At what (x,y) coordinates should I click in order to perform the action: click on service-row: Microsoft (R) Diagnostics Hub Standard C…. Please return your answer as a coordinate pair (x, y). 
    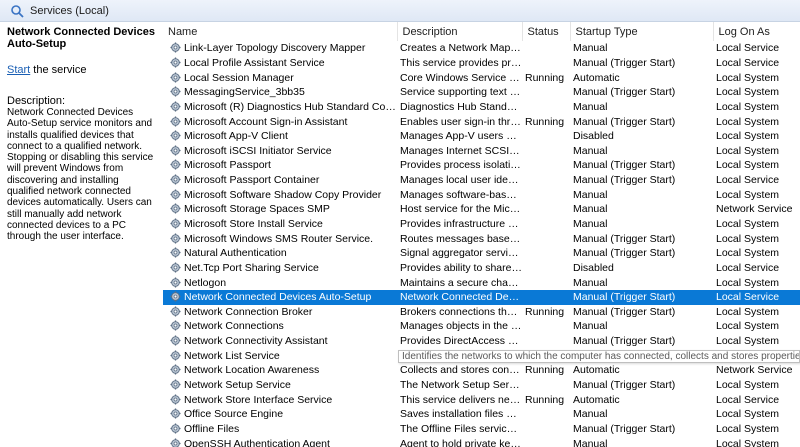
    Looking at the image, I should click on (481, 107).